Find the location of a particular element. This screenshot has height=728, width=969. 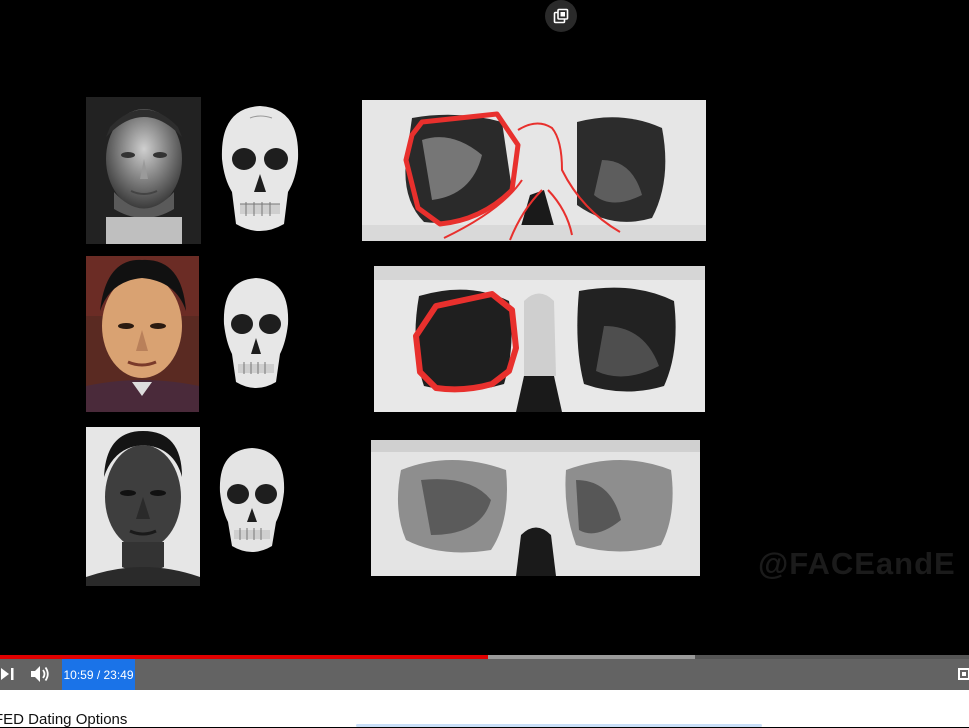

time-display: 10:59 / 23:49 is located at coordinates (98, 674).